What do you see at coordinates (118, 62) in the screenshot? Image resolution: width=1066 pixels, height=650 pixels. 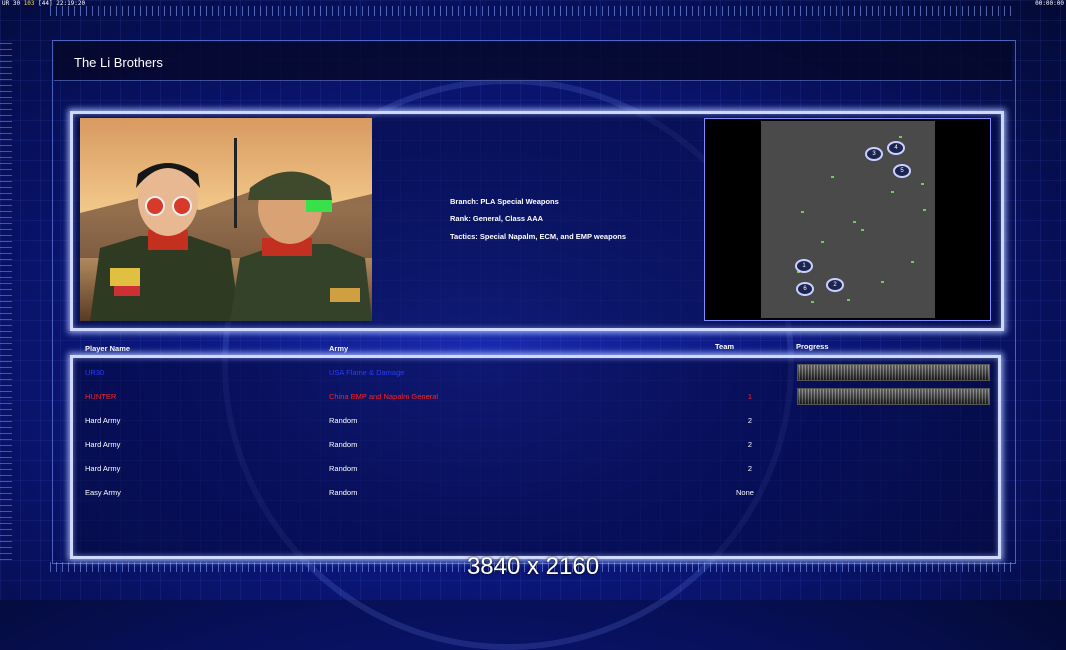 I see `page-title: The Li Brothers` at bounding box center [118, 62].